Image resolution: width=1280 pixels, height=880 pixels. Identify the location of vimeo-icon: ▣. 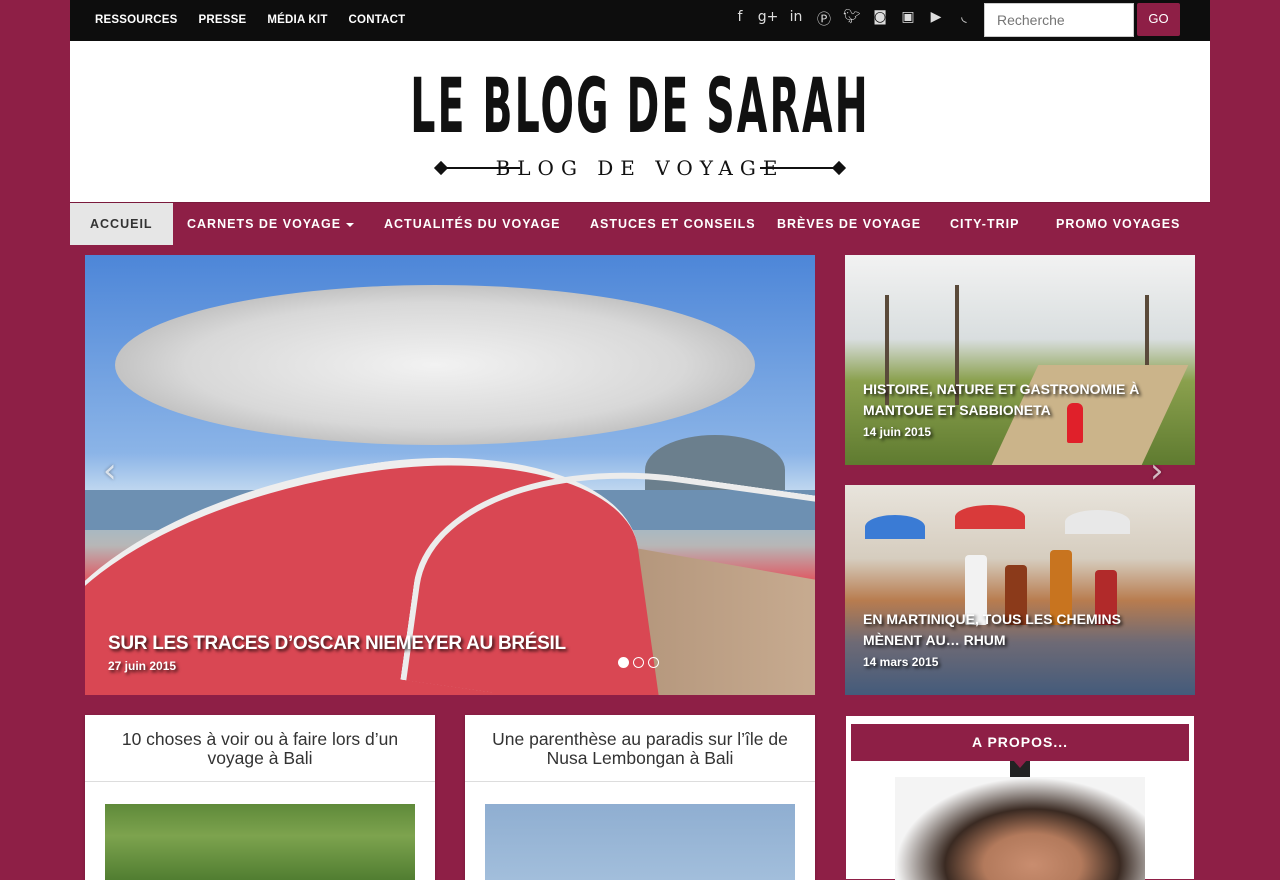
(908, 19).